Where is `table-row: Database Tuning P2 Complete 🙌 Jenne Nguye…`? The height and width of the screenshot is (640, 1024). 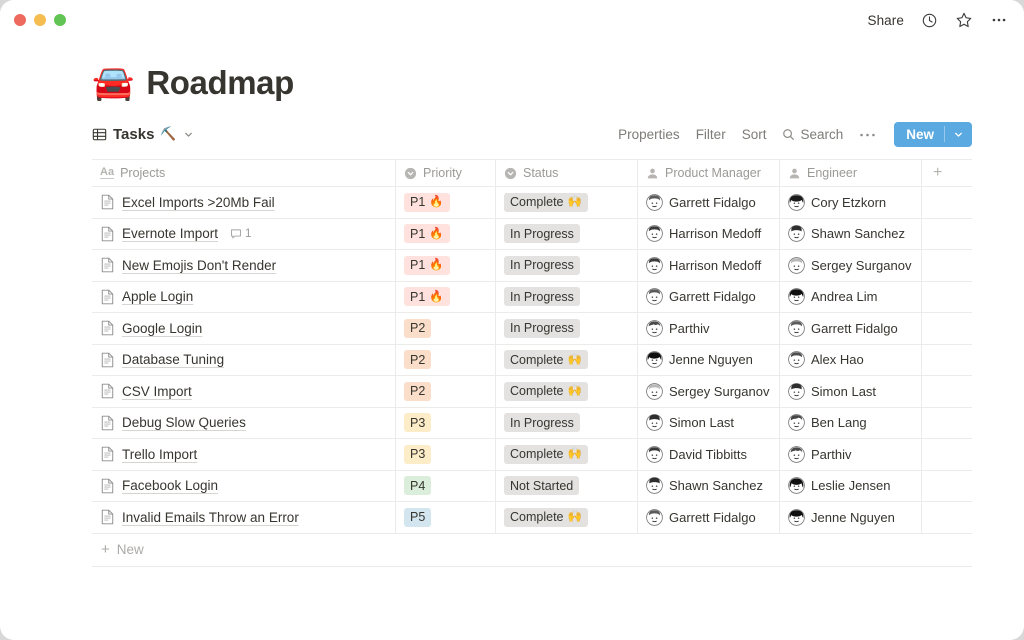
table-row: Database Tuning P2 Complete 🙌 Jenne Nguye… is located at coordinates (532, 360).